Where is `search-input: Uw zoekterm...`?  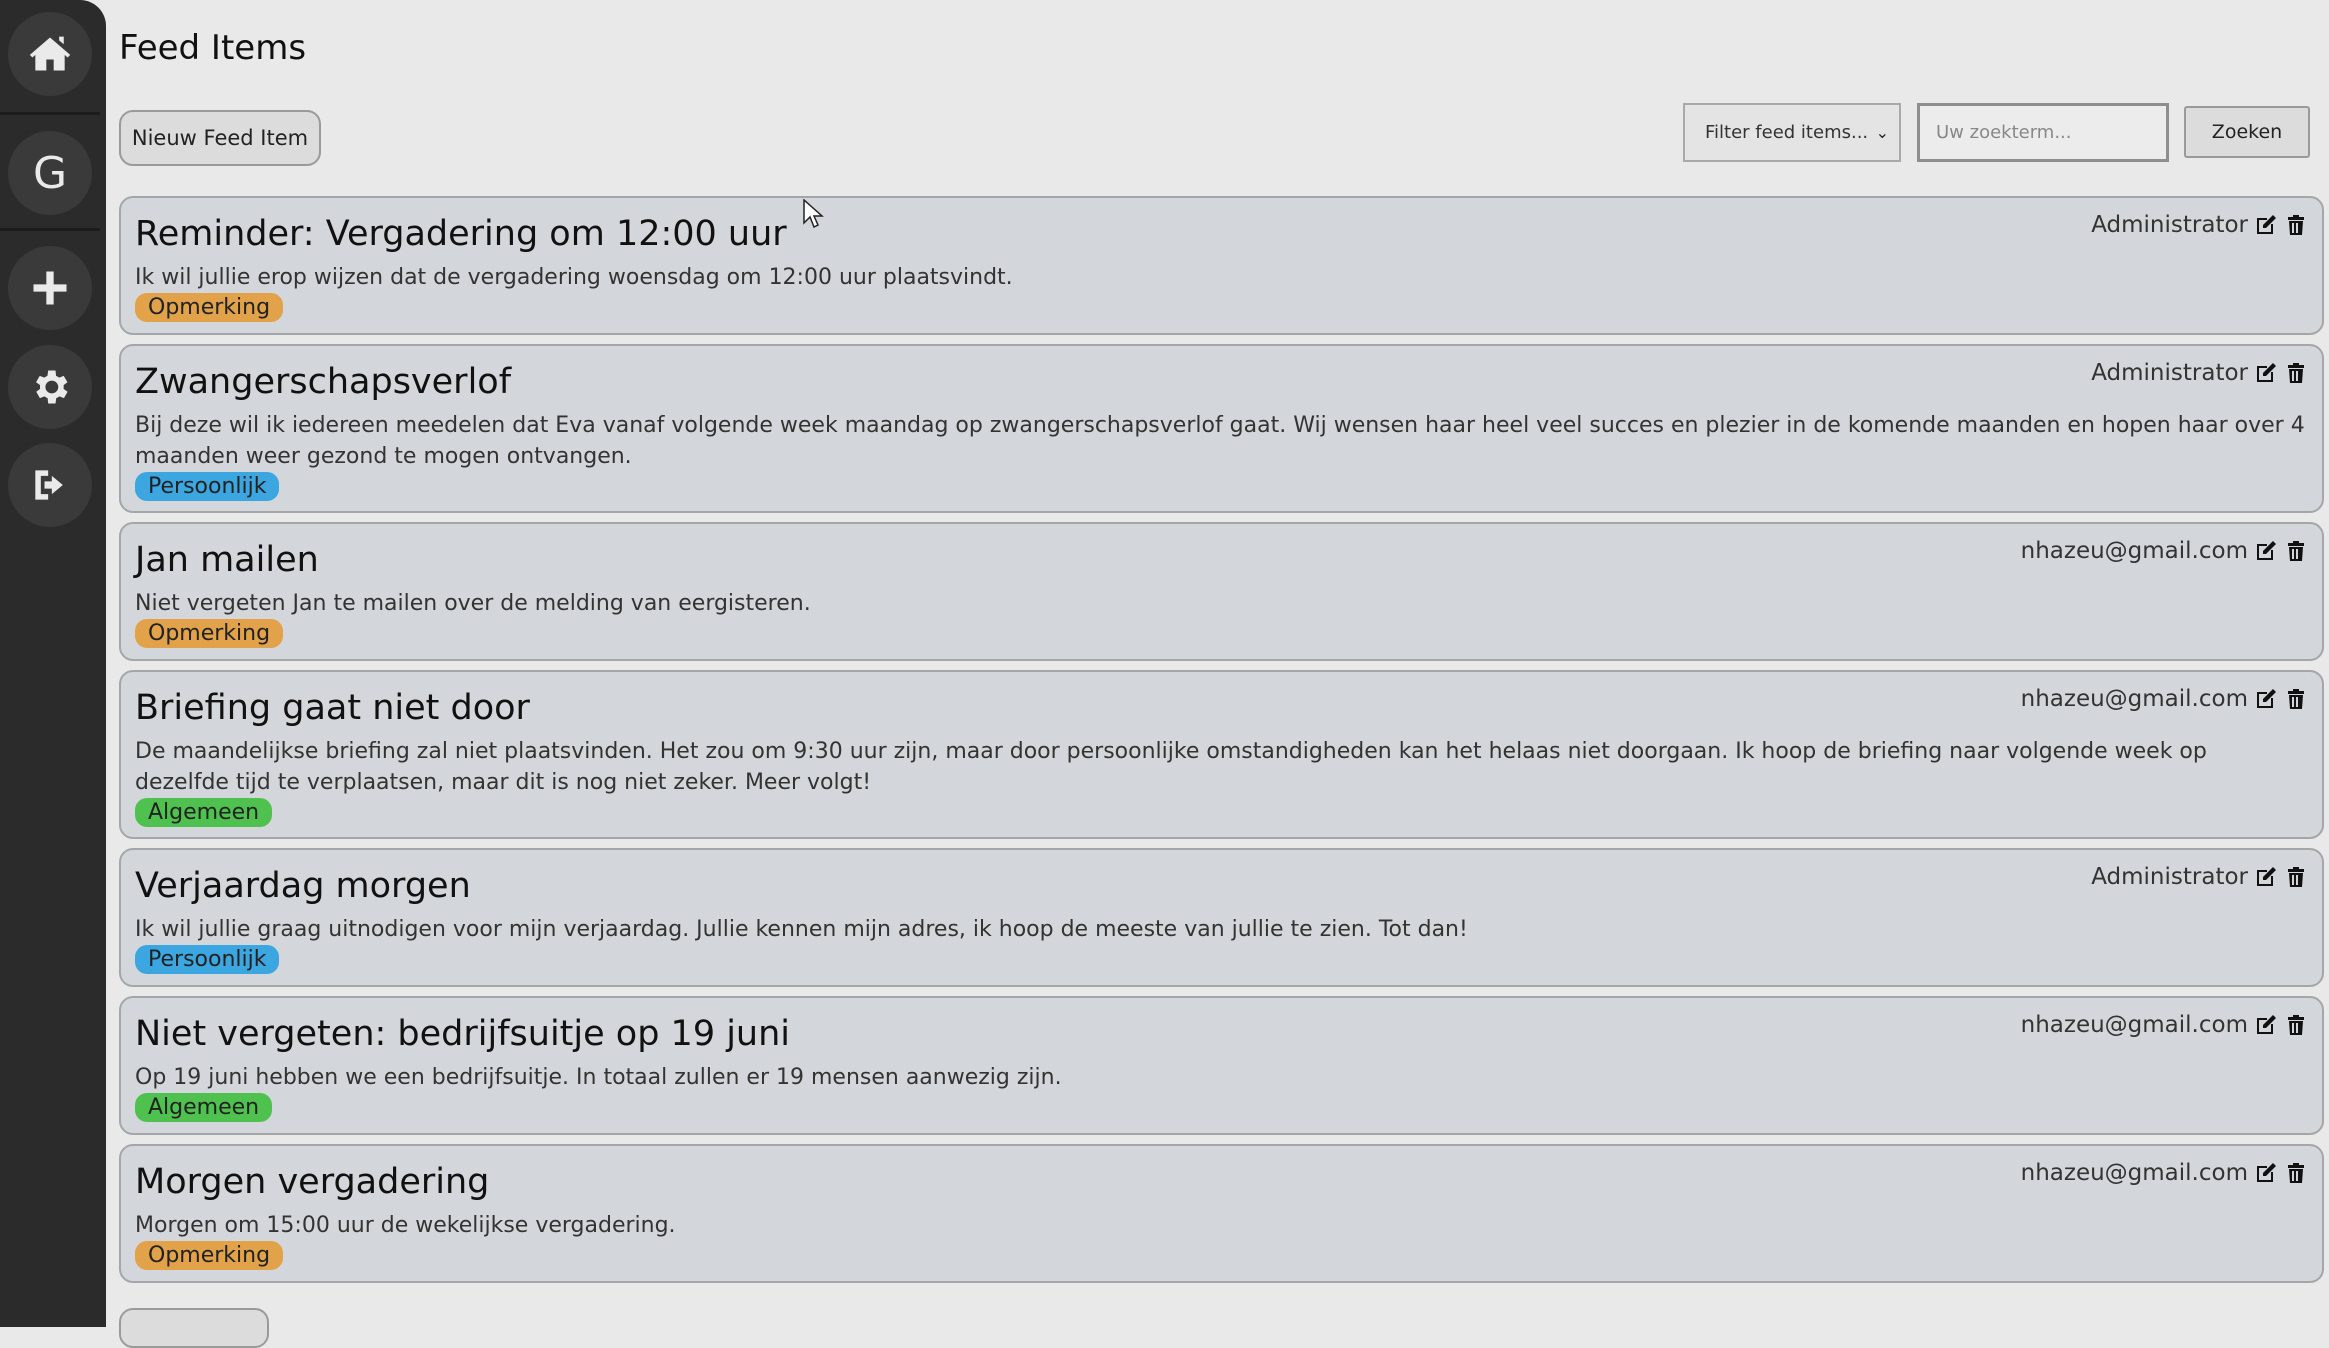
search-input: Uw zoekterm... is located at coordinates (2043, 132).